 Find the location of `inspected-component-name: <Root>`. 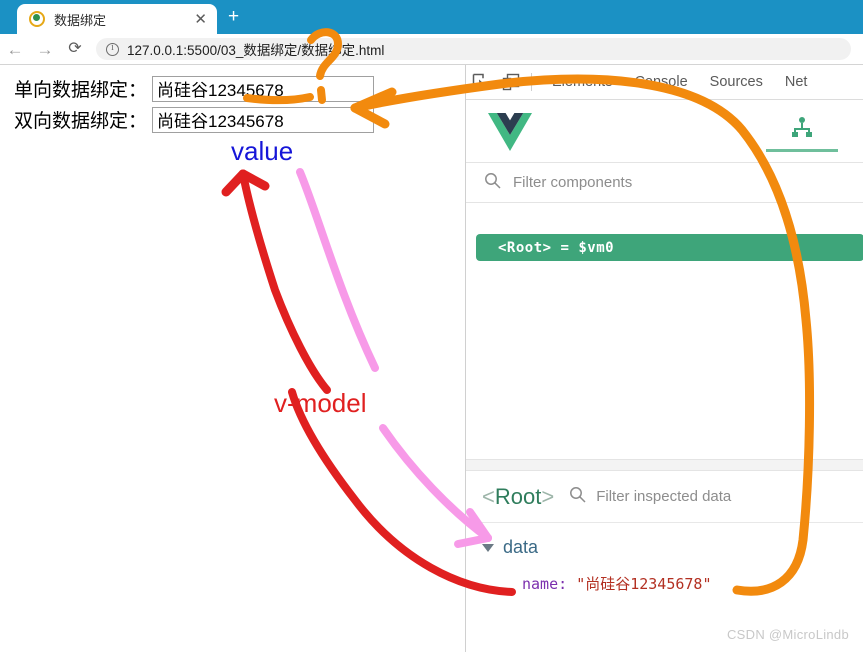

inspected-component-name: <Root> is located at coordinates (518, 497).